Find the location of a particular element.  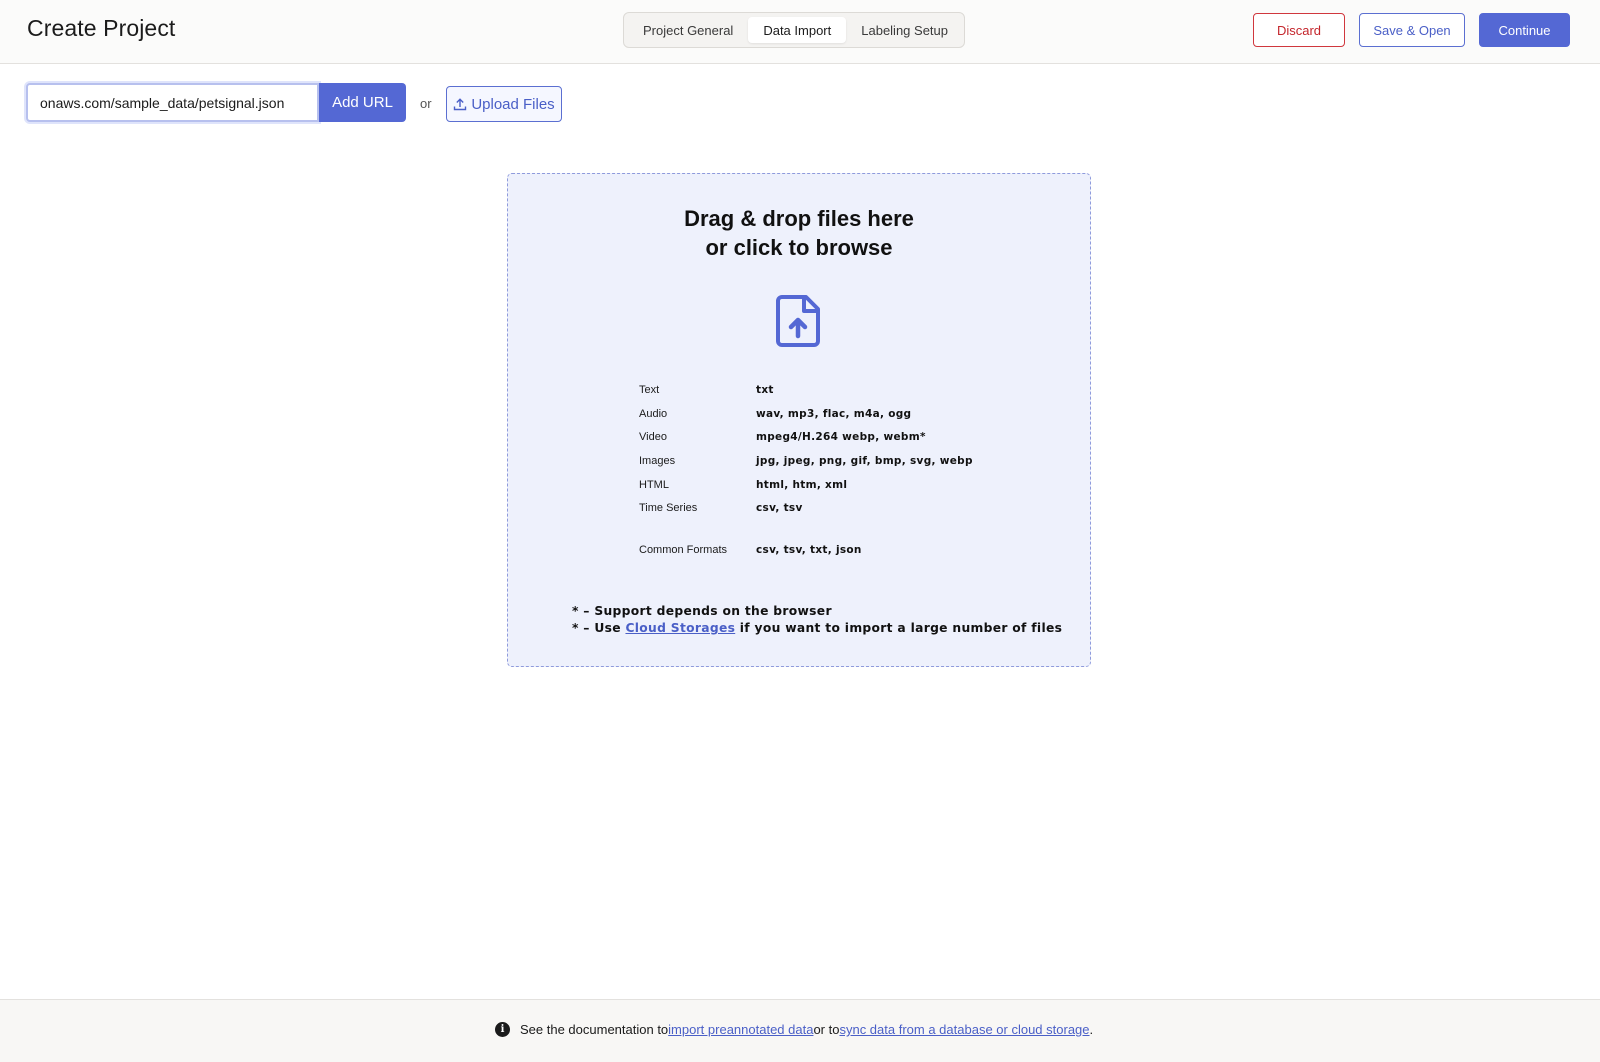

format-type: Common Formats is located at coordinates (683, 549).